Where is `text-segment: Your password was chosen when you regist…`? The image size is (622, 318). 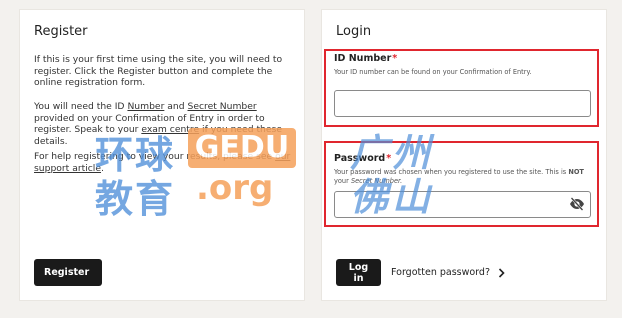 text-segment: Your password was chosen when you regist… is located at coordinates (451, 172).